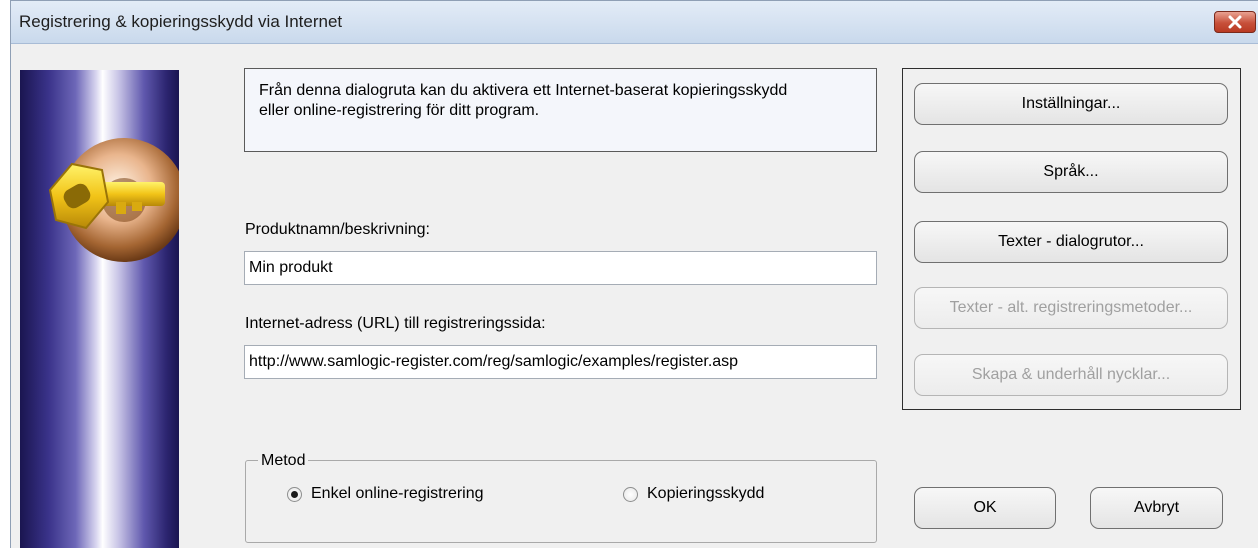 This screenshot has width=1258, height=548. Describe the element at coordinates (985, 508) in the screenshot. I see `ok-button: OK` at that location.